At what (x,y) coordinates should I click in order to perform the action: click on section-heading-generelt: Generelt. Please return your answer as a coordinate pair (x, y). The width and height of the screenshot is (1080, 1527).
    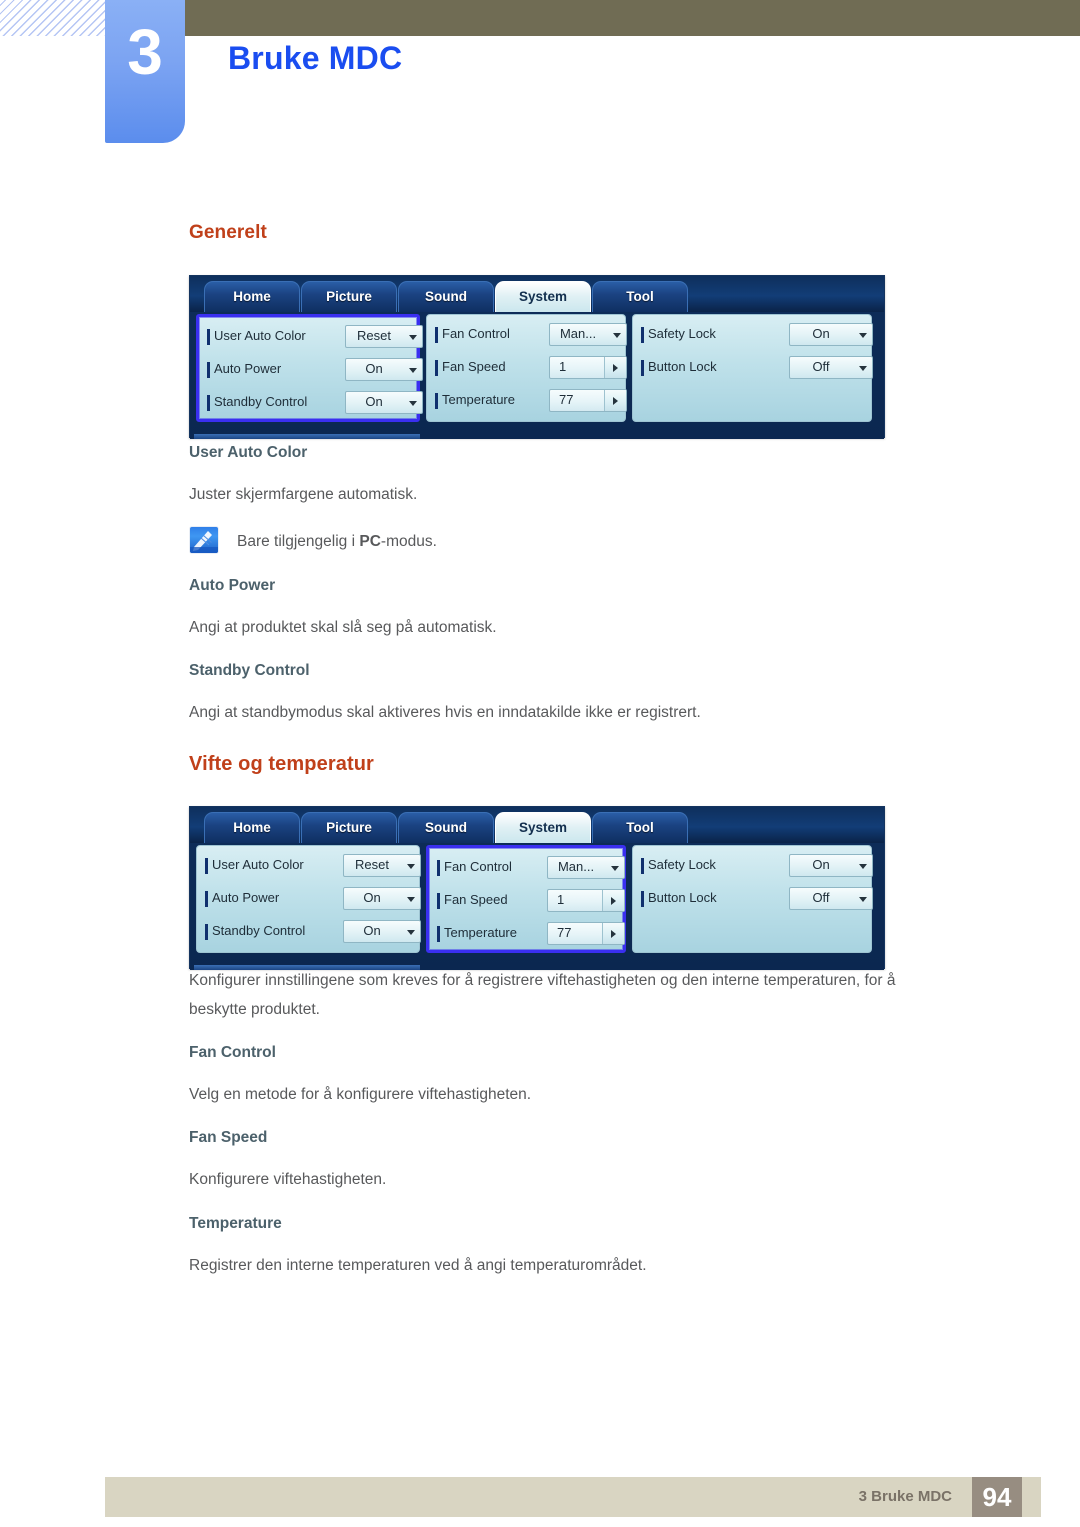
    Looking at the image, I should click on (228, 232).